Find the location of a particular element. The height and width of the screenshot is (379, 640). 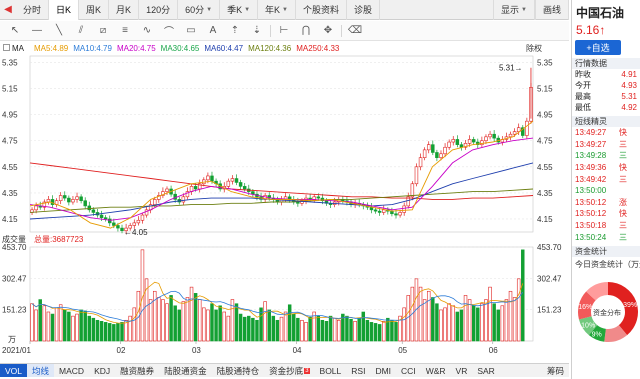

cursor-icon: ↖ is located at coordinates (15, 31).